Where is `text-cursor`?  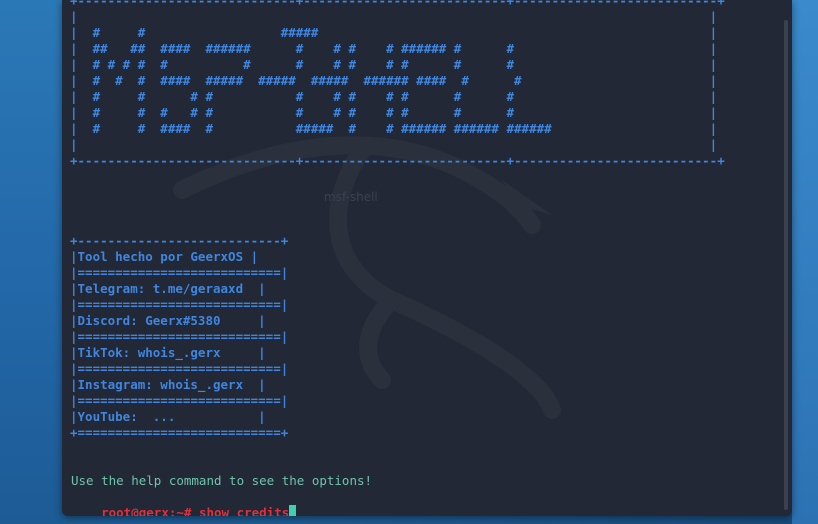
text-cursor is located at coordinates (293, 510).